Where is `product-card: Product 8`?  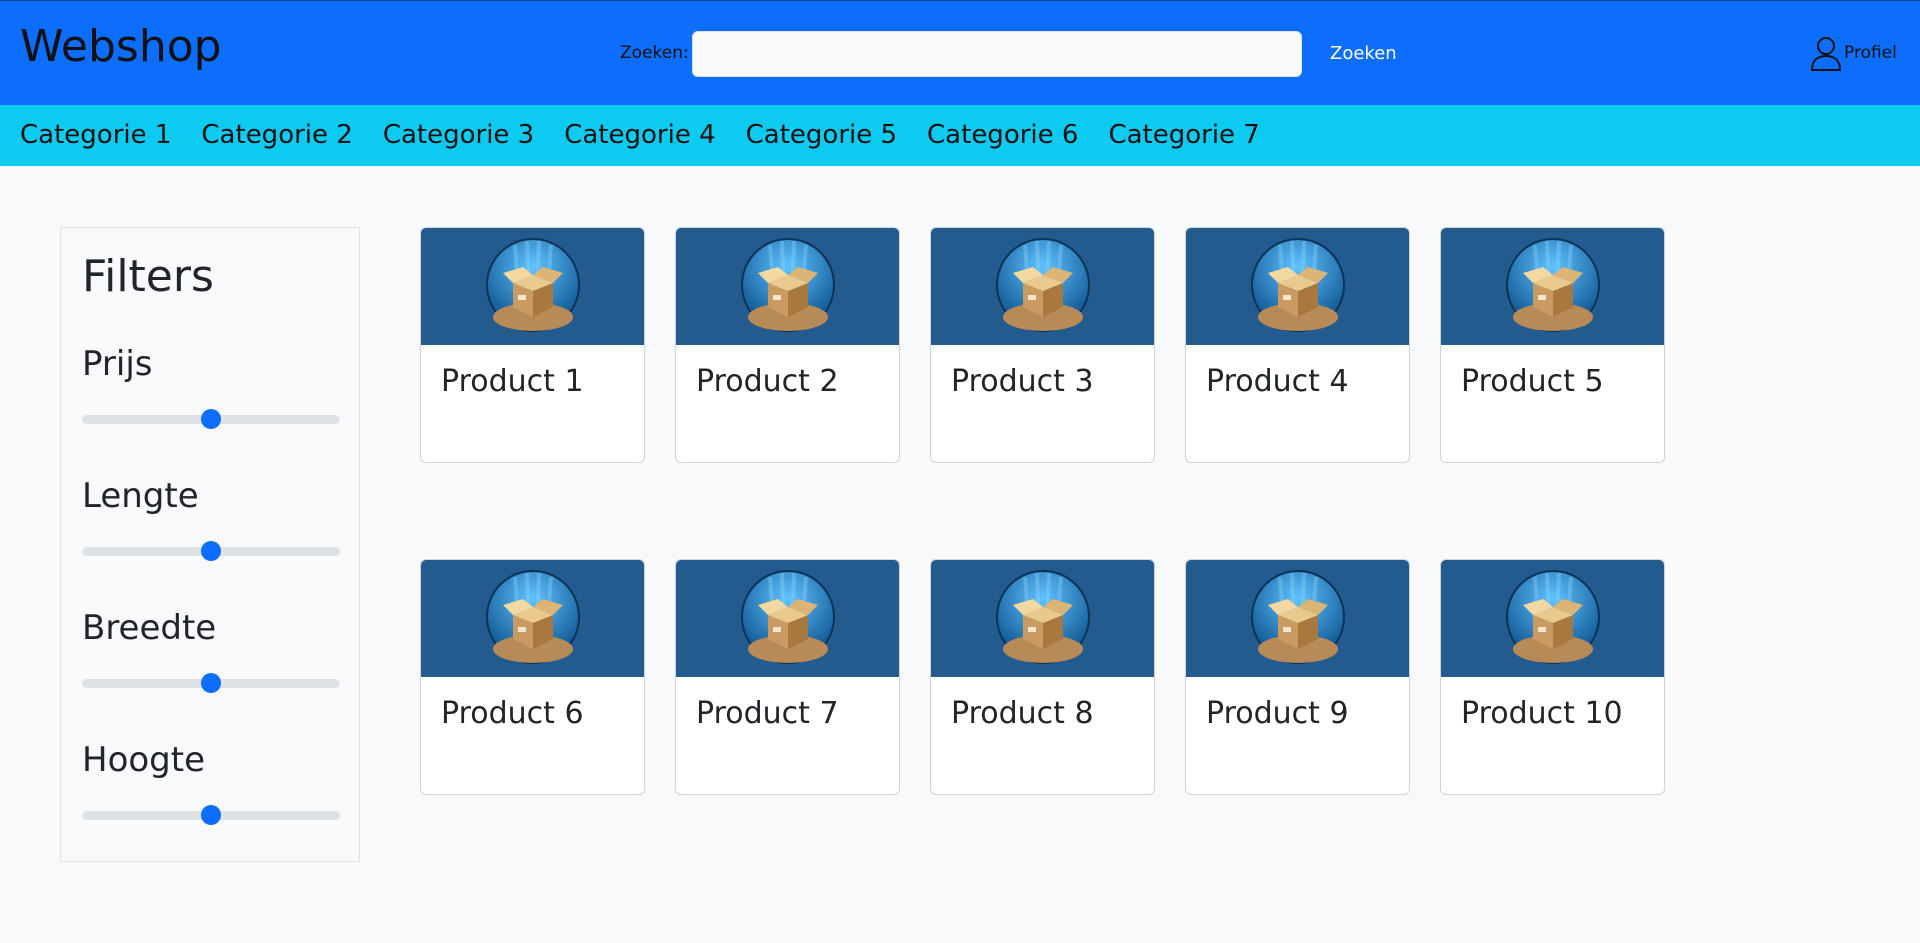
product-card: Product 8 is located at coordinates (1042, 677).